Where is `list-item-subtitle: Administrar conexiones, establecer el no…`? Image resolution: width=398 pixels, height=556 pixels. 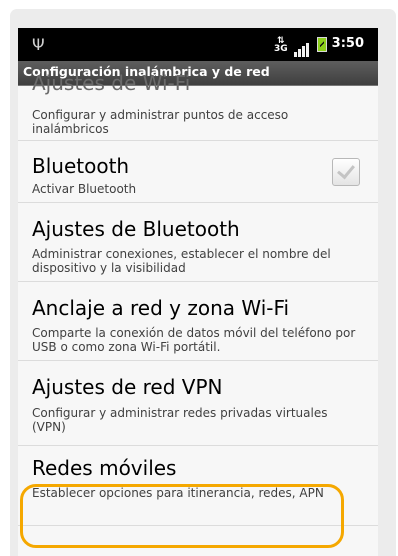
list-item-subtitle: Administrar conexiones, establecer el no… is located at coordinates (181, 261).